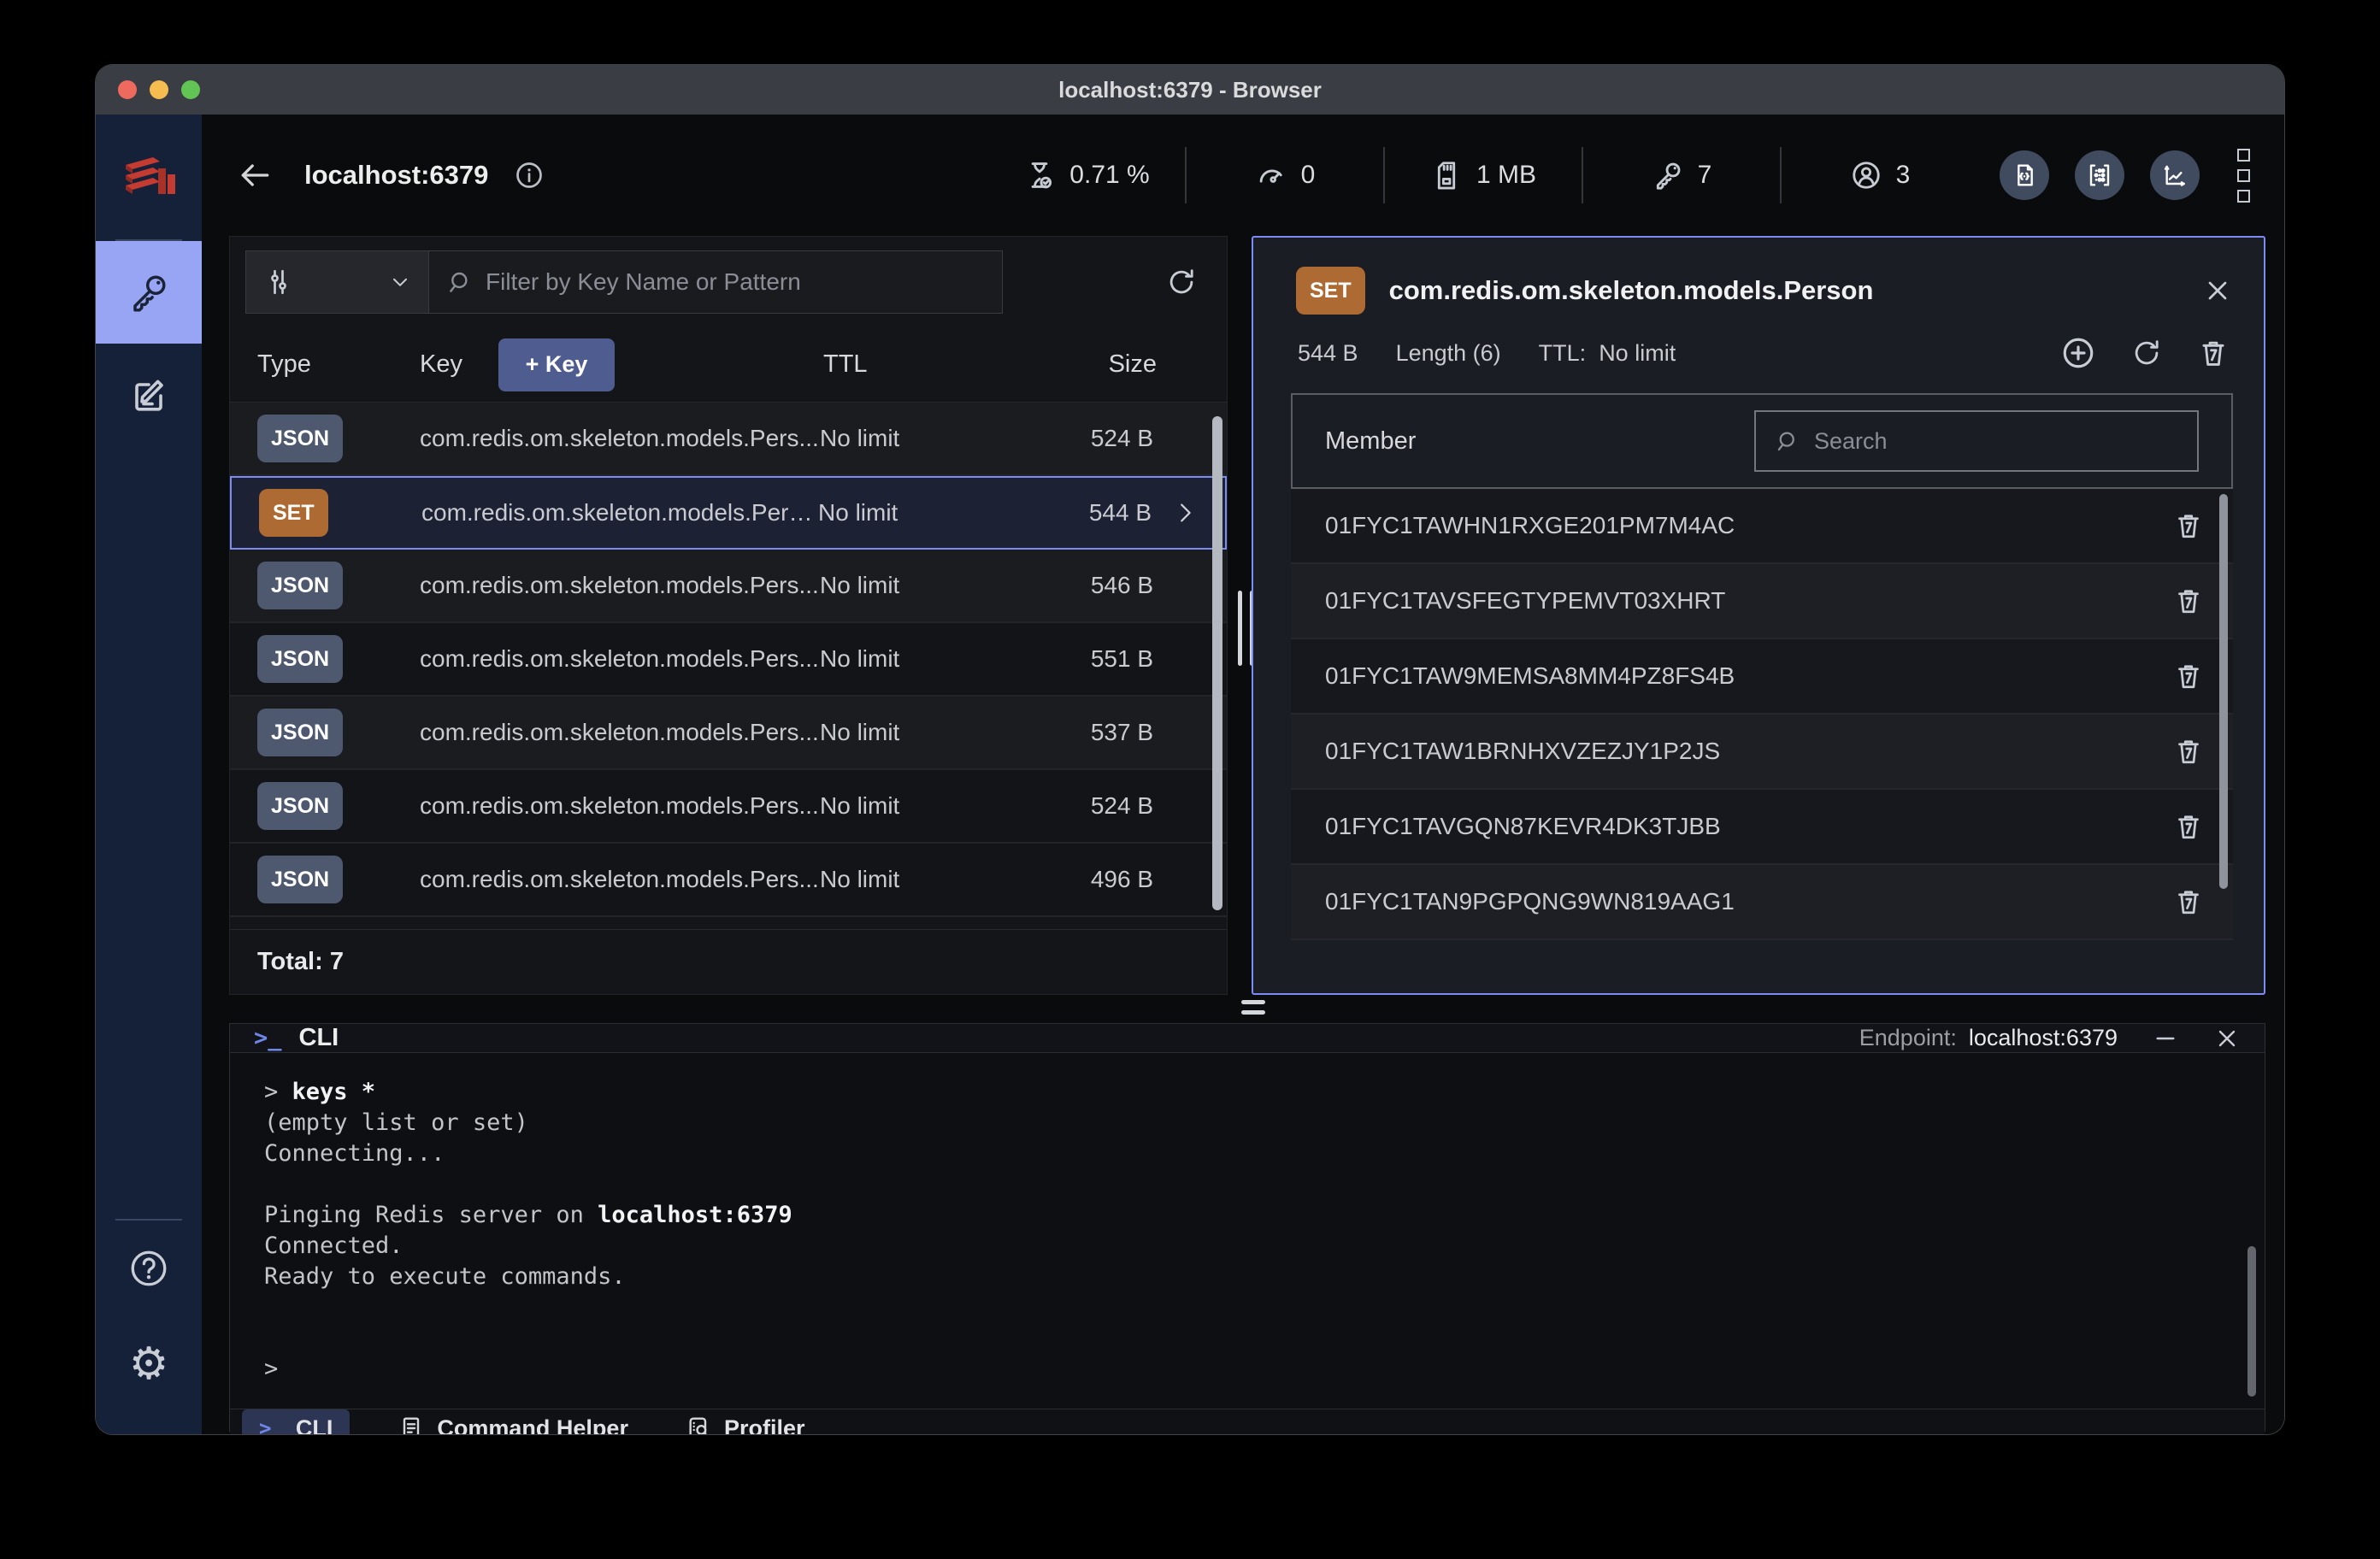  I want to click on chart-icon, so click(2175, 176).